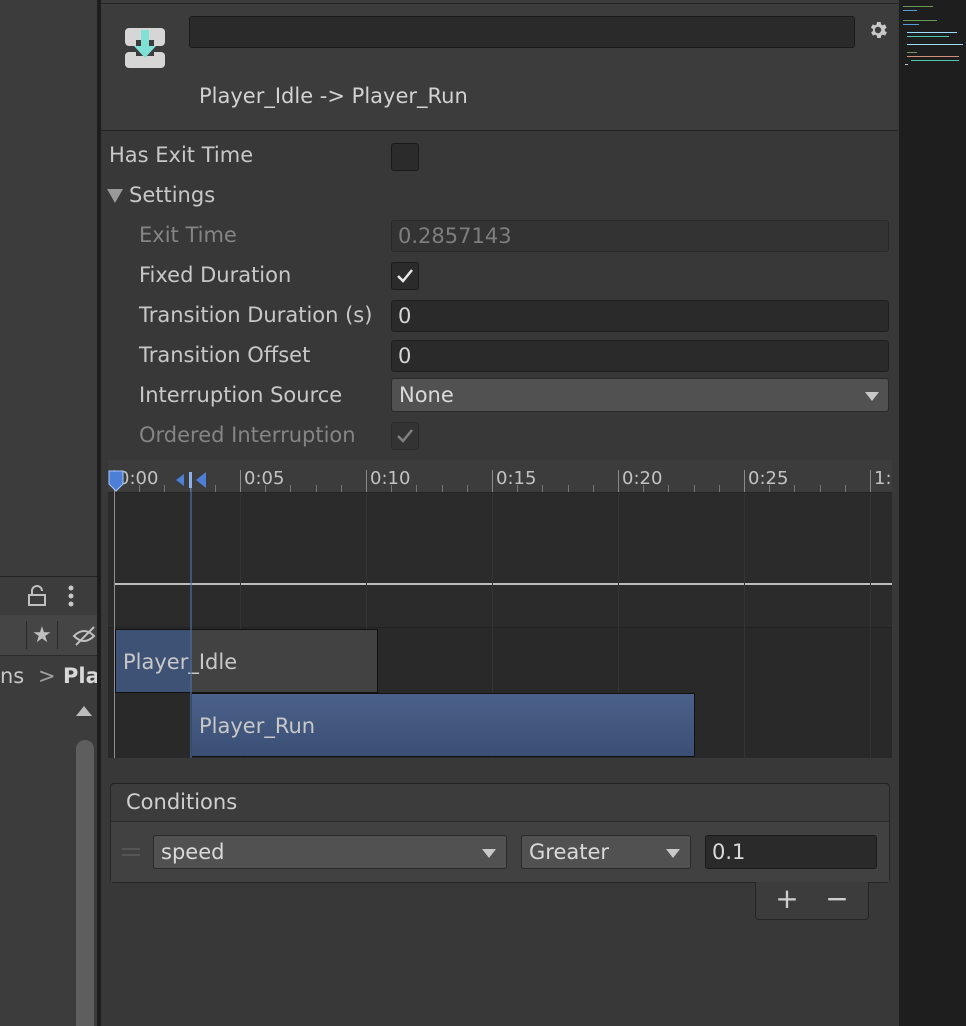 This screenshot has width=966, height=1026. I want to click on inspector-header: Player_Idle -> Player_Run, so click(499, 65).